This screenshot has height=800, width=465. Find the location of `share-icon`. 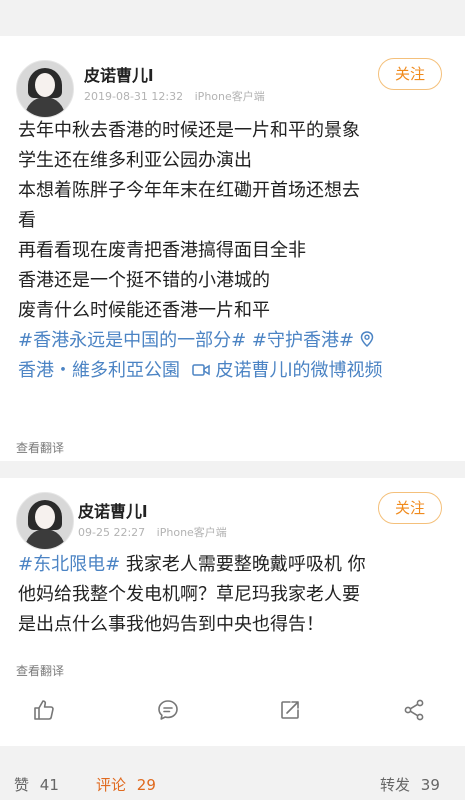

share-icon is located at coordinates (414, 710).